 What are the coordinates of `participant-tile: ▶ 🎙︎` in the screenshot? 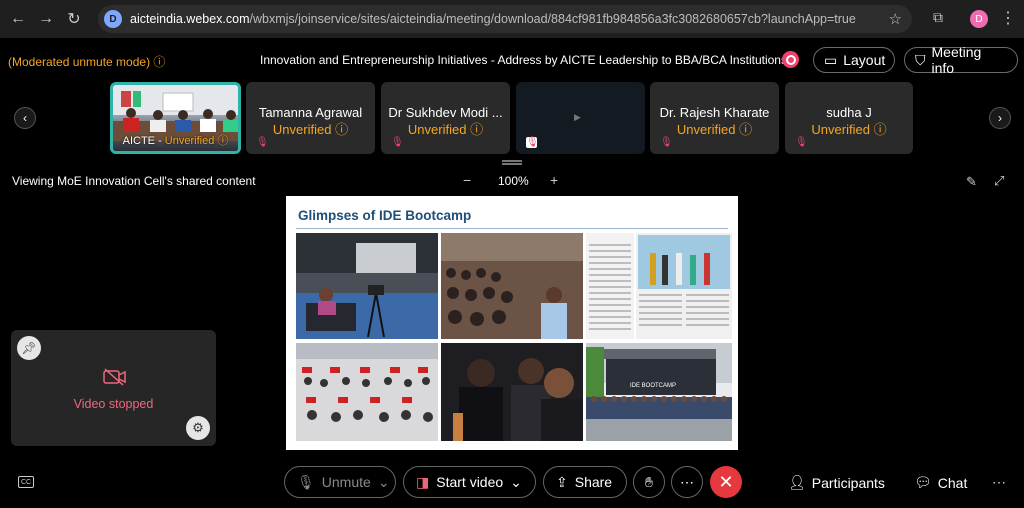 It's located at (580, 118).